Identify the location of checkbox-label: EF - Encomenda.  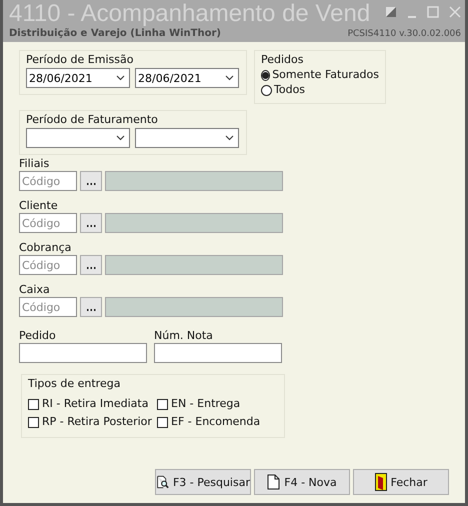
(215, 422).